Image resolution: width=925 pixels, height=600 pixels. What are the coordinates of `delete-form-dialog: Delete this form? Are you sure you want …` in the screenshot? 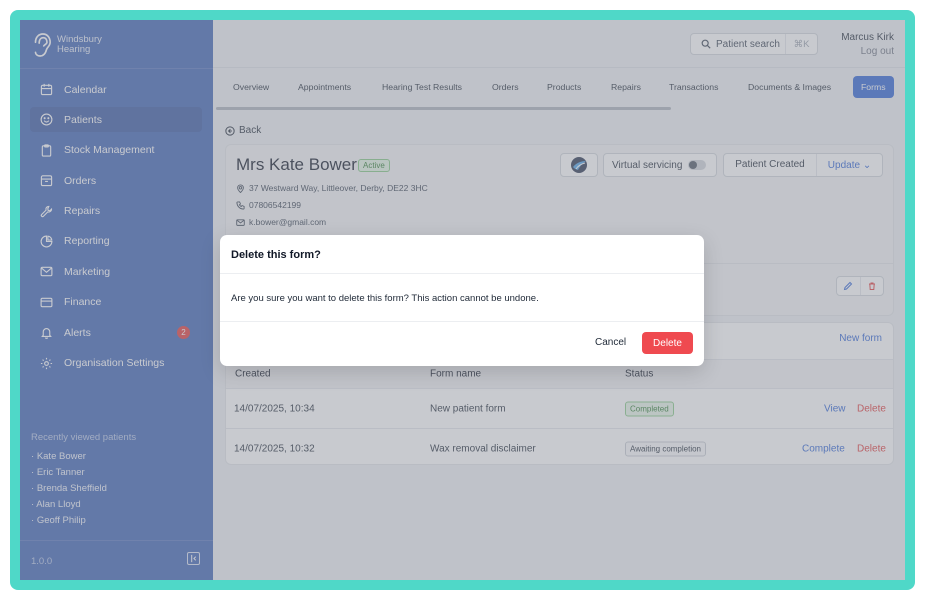 It's located at (462, 300).